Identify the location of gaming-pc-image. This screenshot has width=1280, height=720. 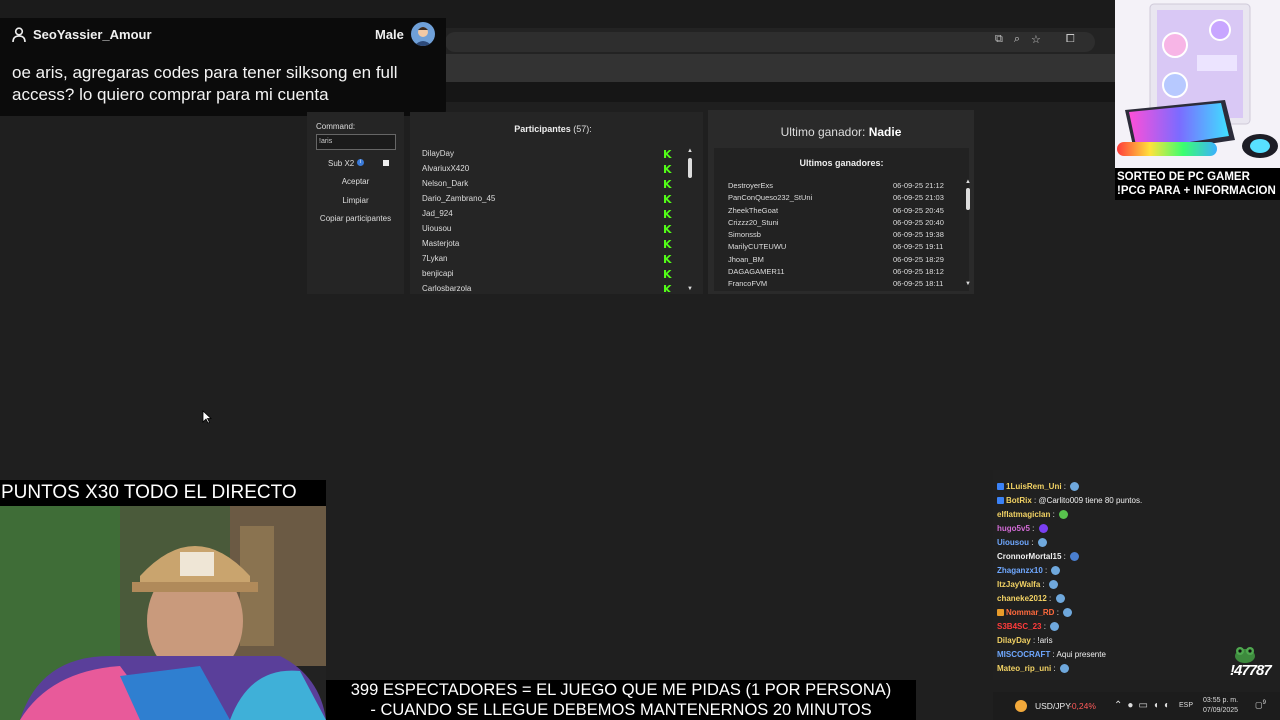
(1197, 84).